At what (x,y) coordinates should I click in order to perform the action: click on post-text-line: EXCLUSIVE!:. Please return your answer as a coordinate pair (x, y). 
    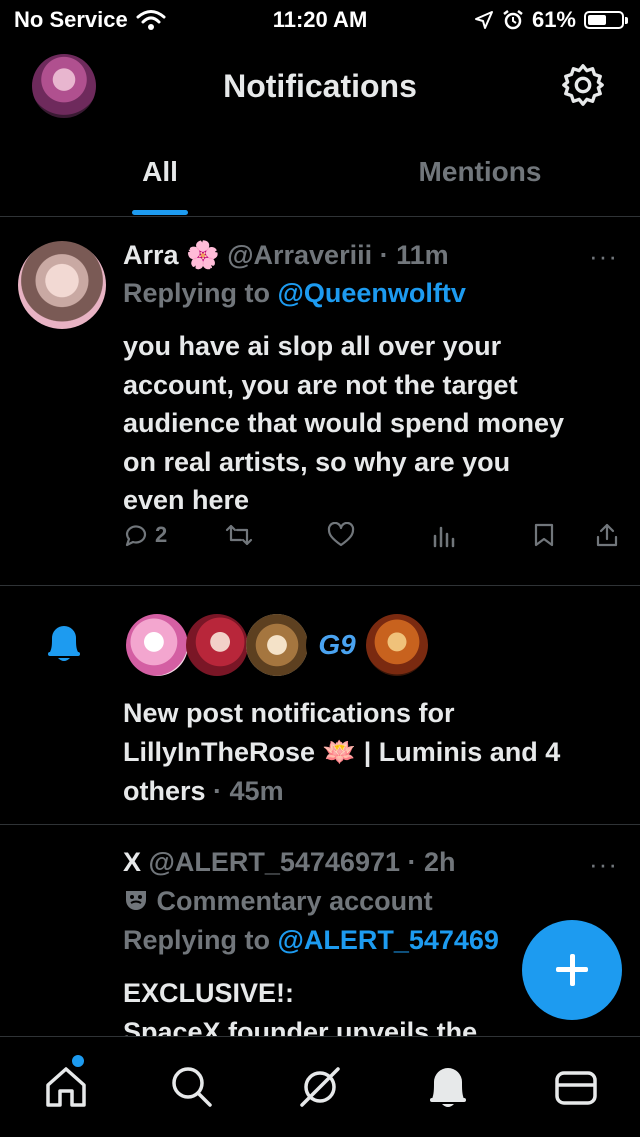
    Looking at the image, I should click on (209, 993).